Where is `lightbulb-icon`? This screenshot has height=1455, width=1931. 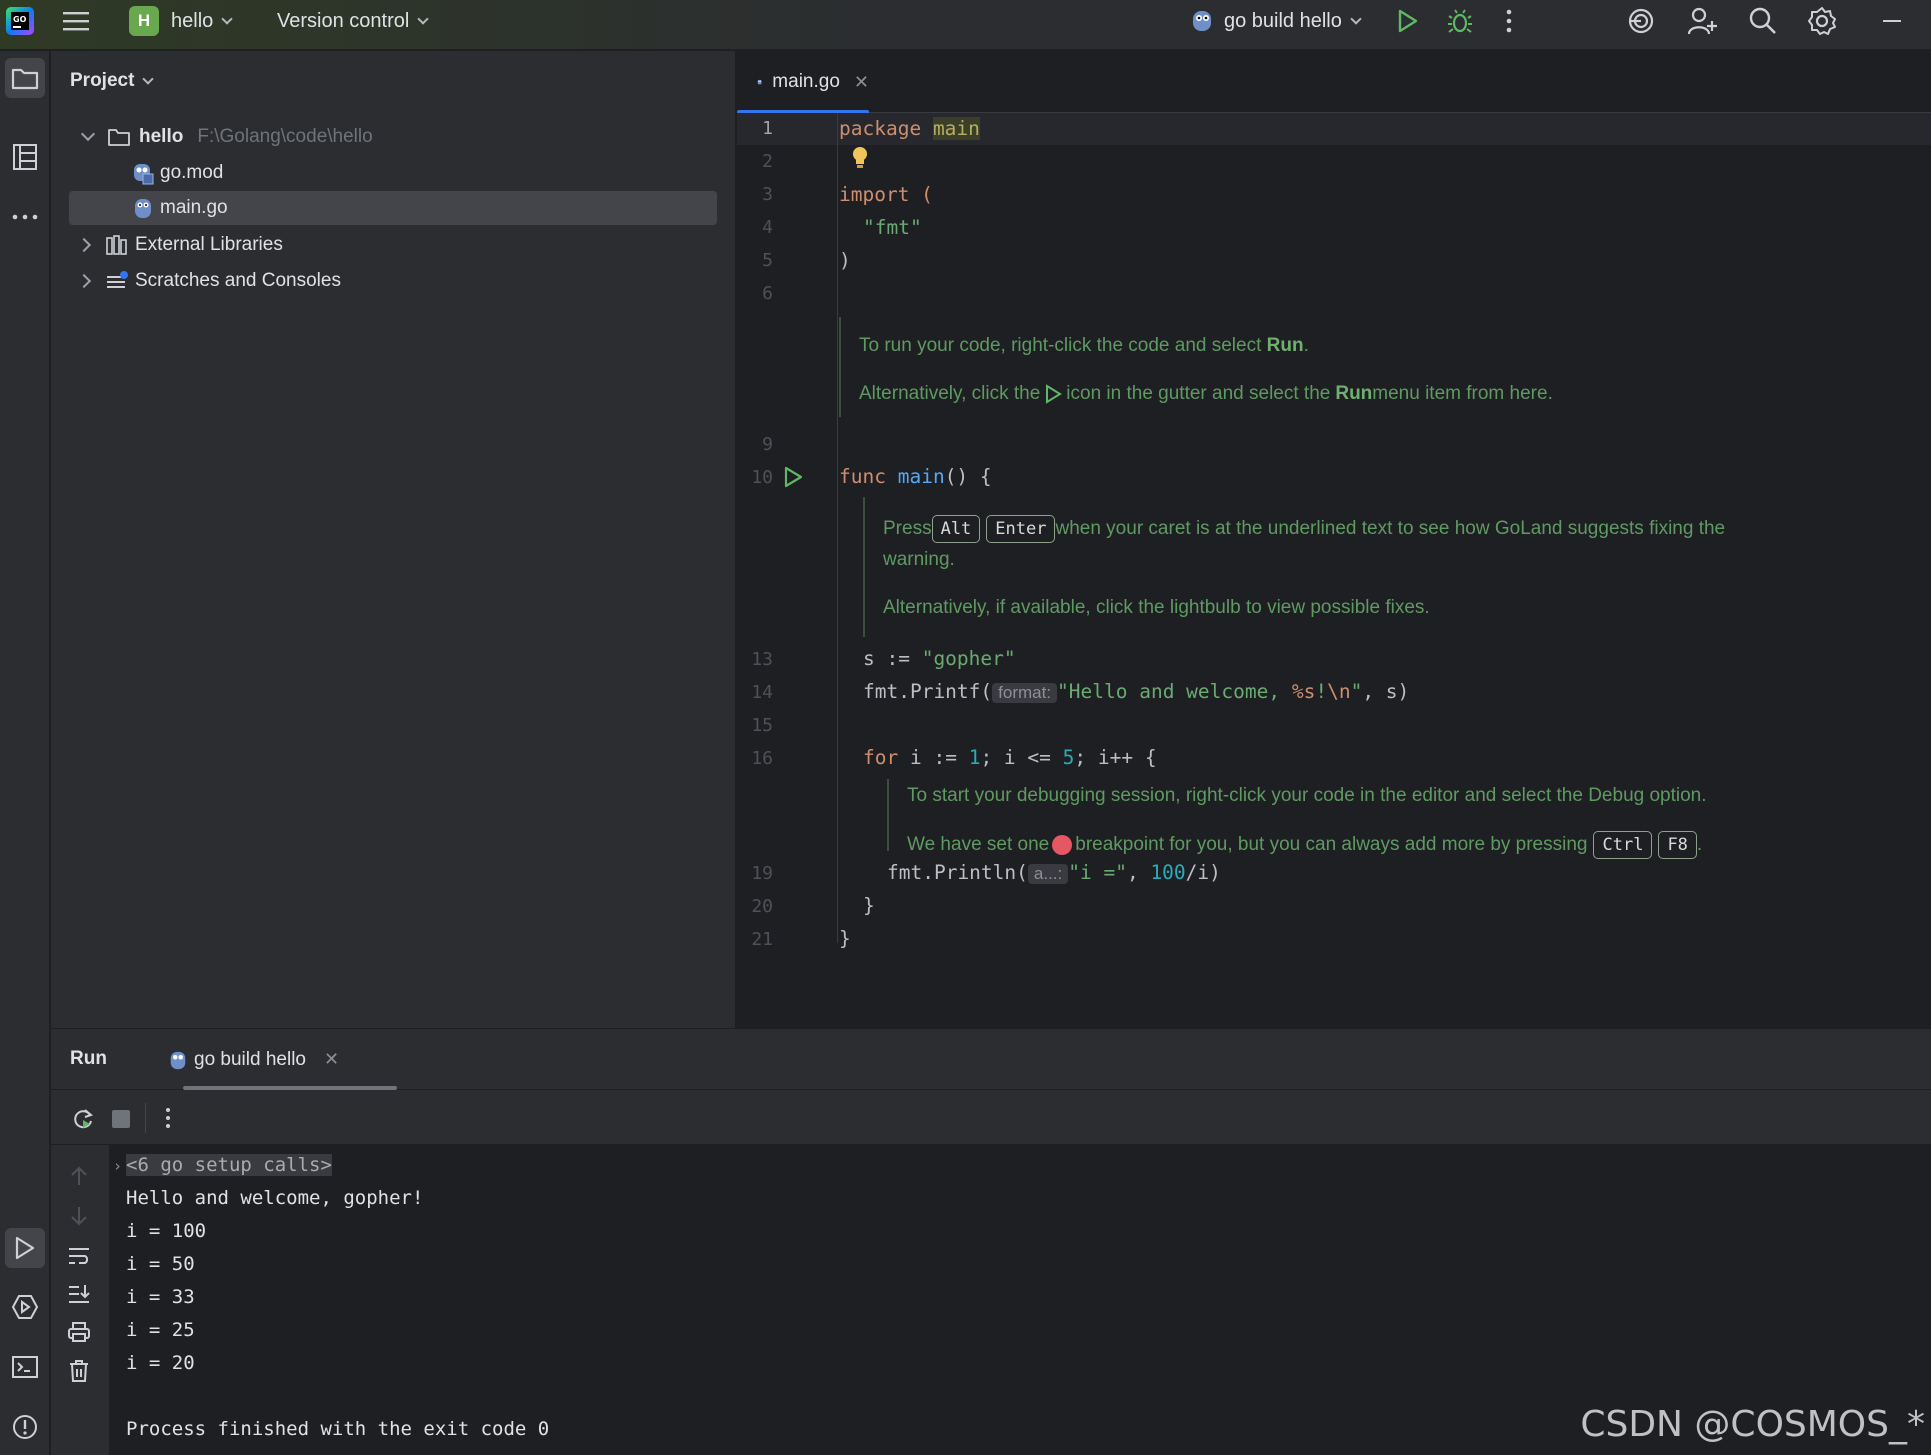
lightbulb-icon is located at coordinates (860, 158).